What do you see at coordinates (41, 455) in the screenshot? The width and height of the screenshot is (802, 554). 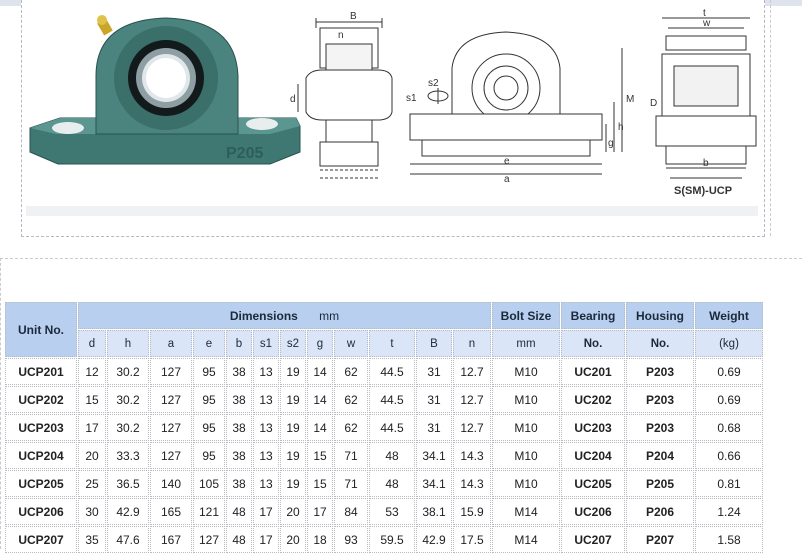 I see `cell-unit: UCP204` at bounding box center [41, 455].